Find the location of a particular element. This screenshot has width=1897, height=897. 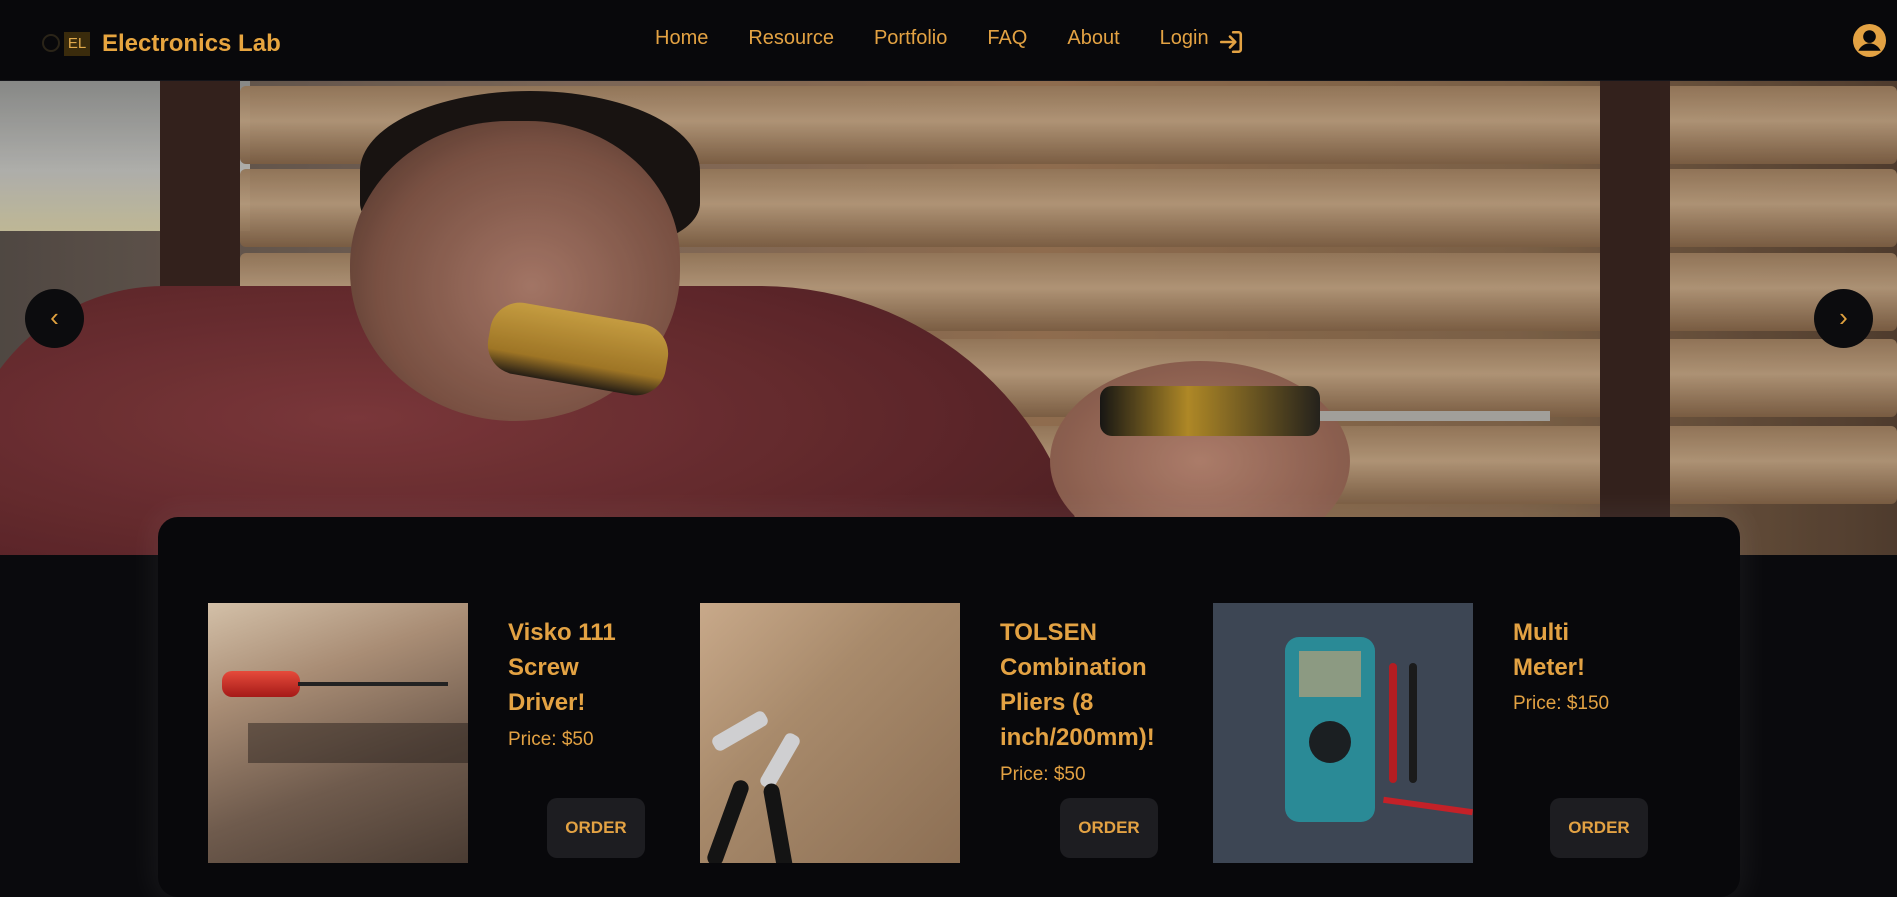

brand-logo: EL is located at coordinates (67, 44).